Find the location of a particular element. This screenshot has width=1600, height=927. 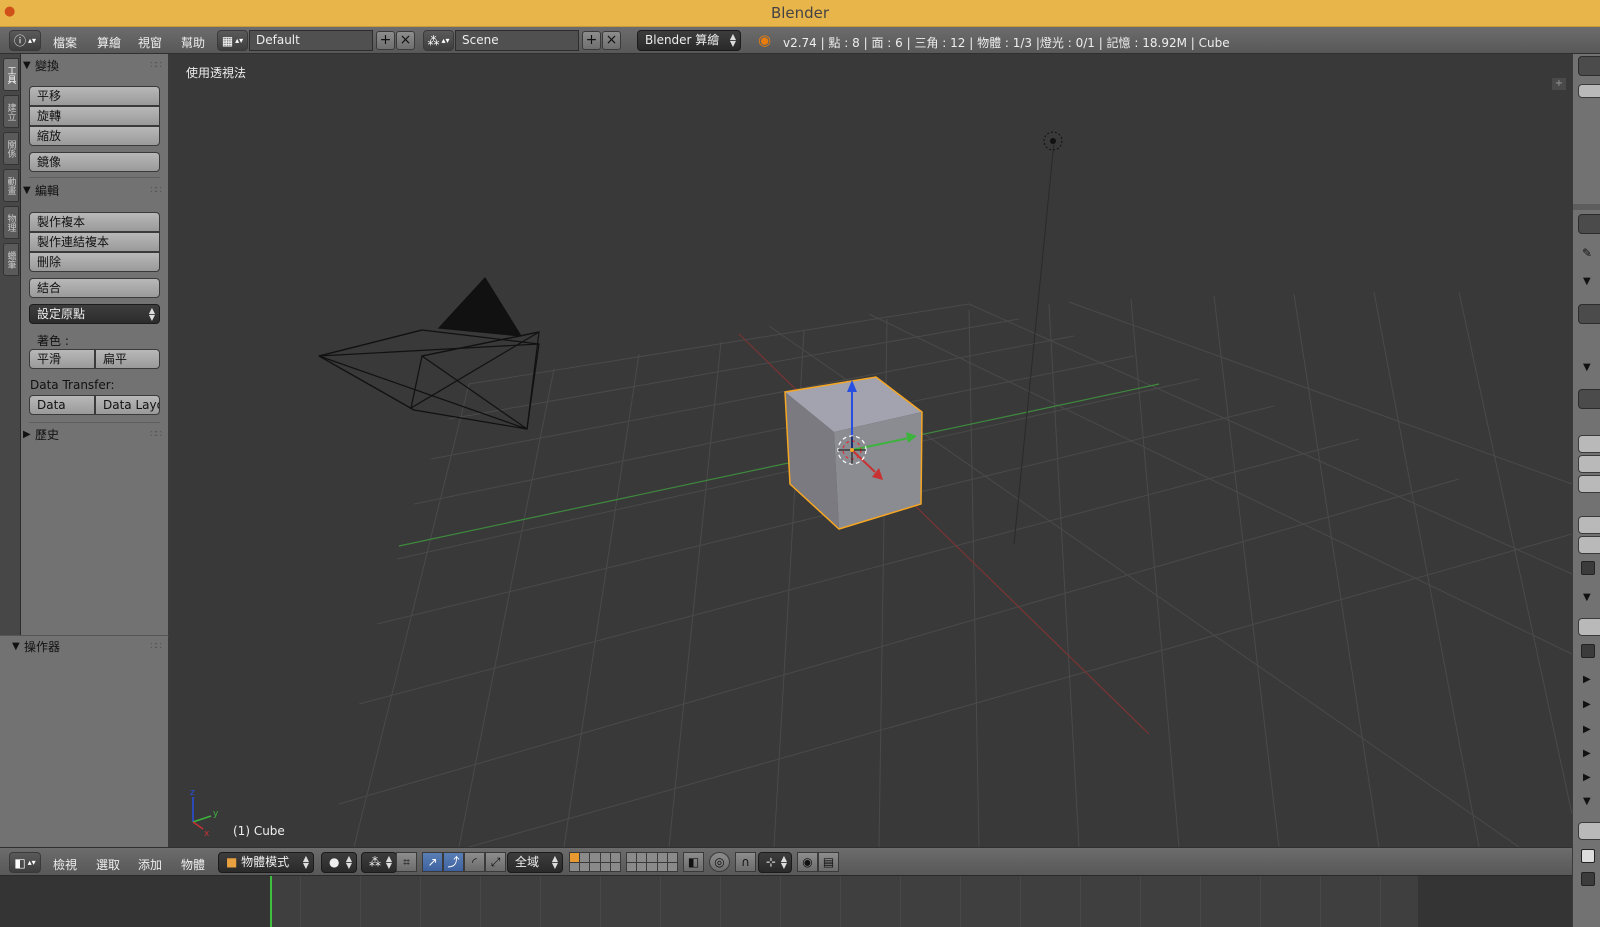

scene-selector-button: ⁂ ▴▾ is located at coordinates (438, 40).